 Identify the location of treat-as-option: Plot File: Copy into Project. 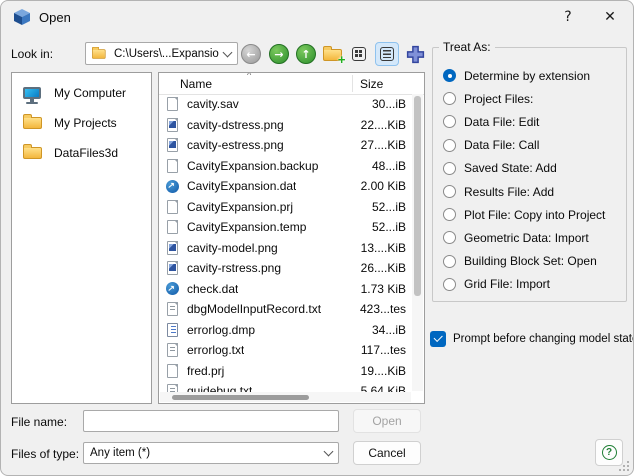
(532, 214).